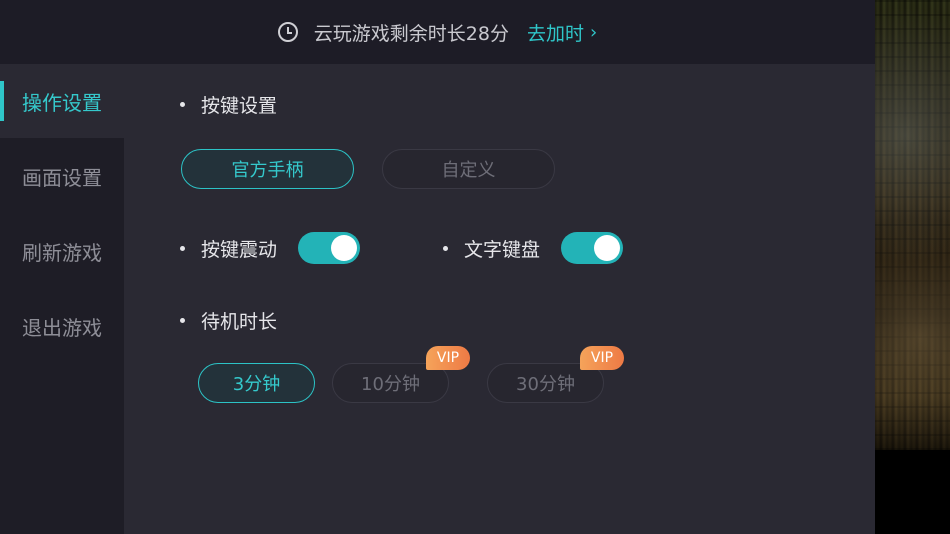  I want to click on custom-keys-option: 自定义, so click(468, 169).